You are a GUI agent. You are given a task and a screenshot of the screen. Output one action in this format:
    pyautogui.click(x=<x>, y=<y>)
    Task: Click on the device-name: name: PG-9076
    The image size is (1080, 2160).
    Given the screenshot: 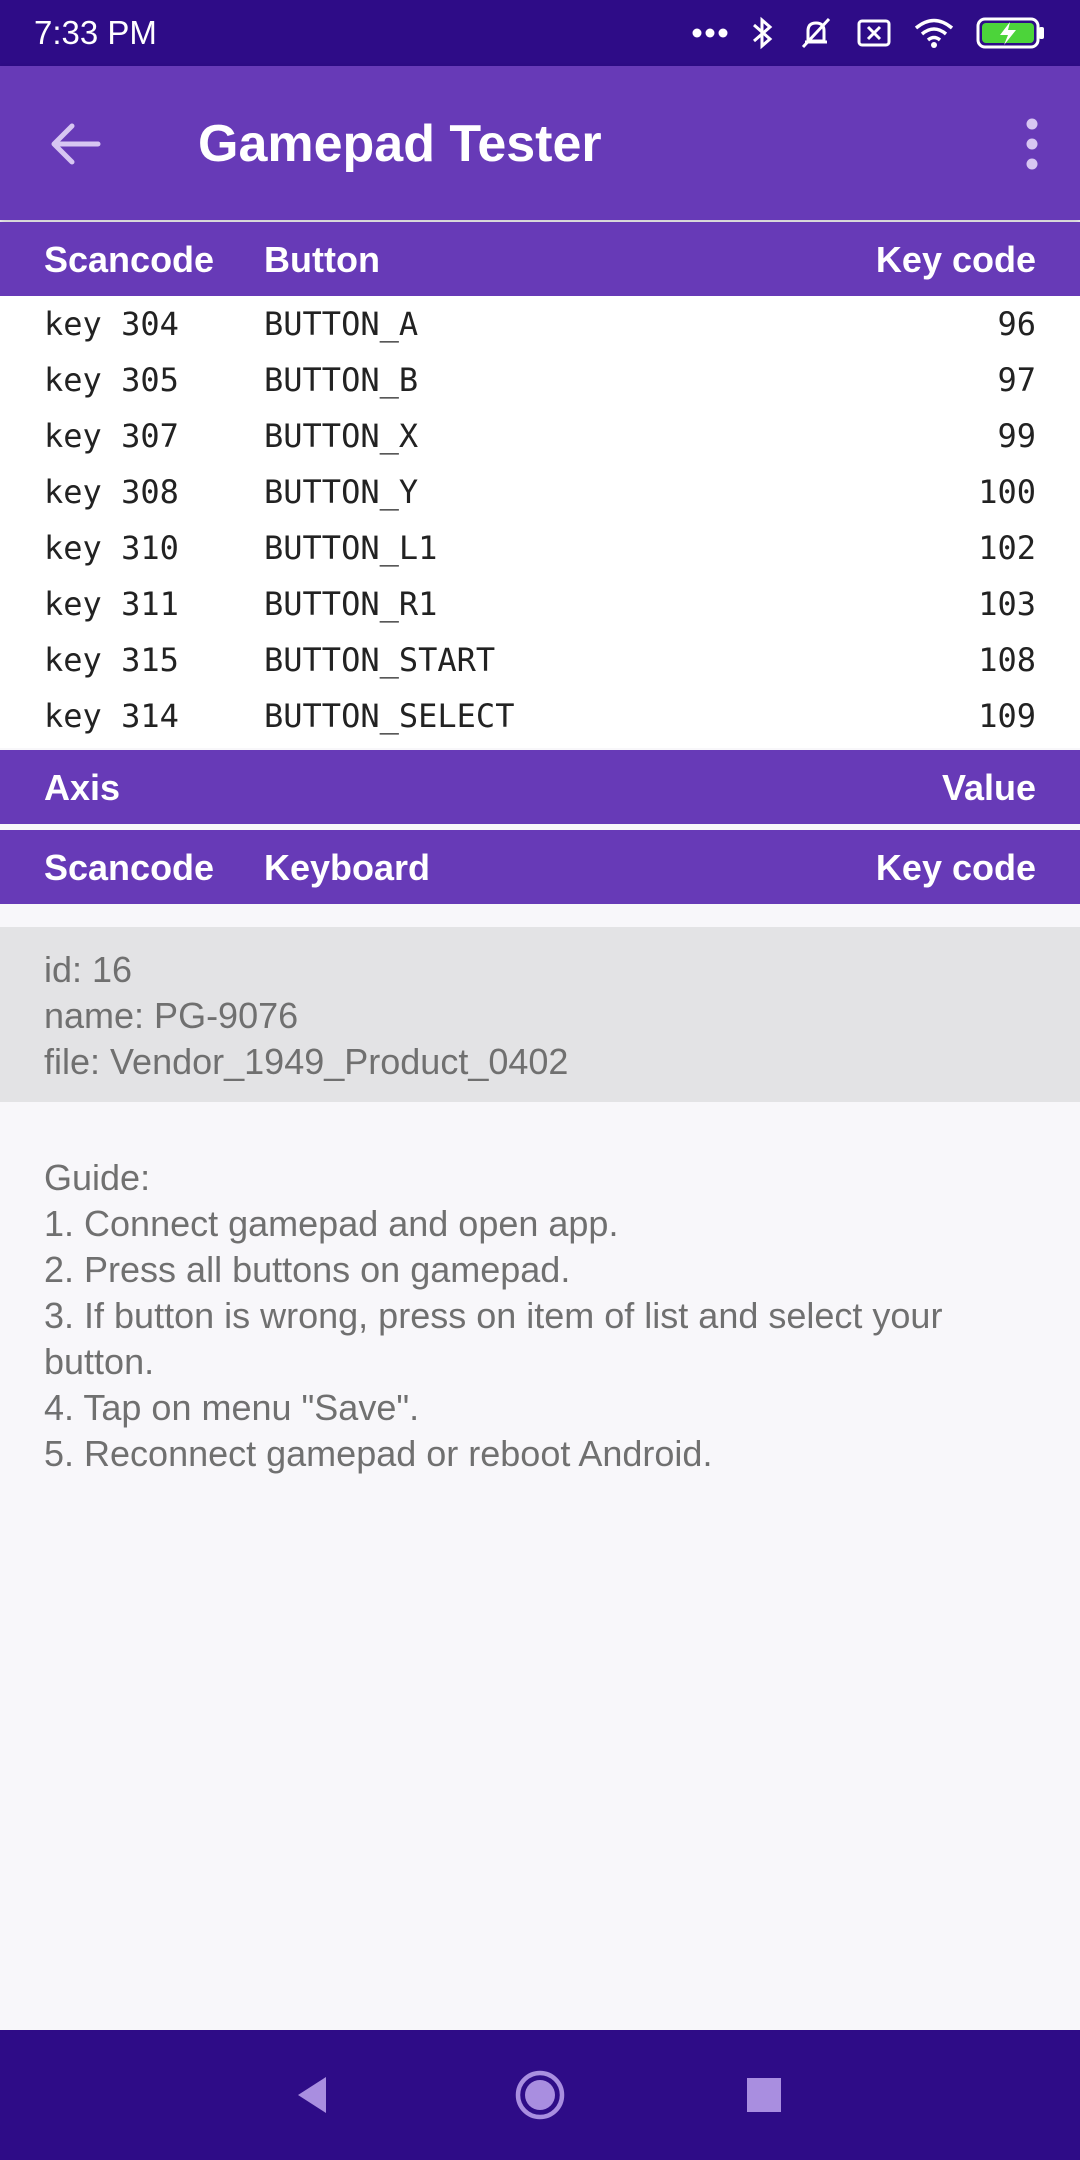 What is the action you would take?
    pyautogui.click(x=171, y=1015)
    